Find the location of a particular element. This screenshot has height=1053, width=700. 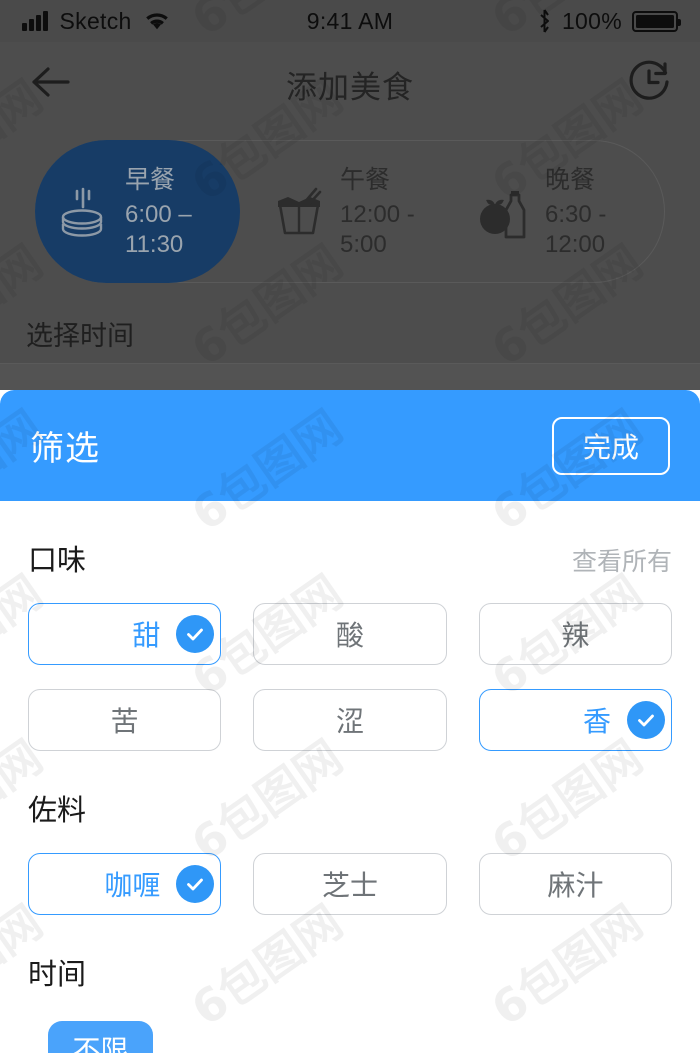

meal-name: 晚餐 is located at coordinates (570, 179).